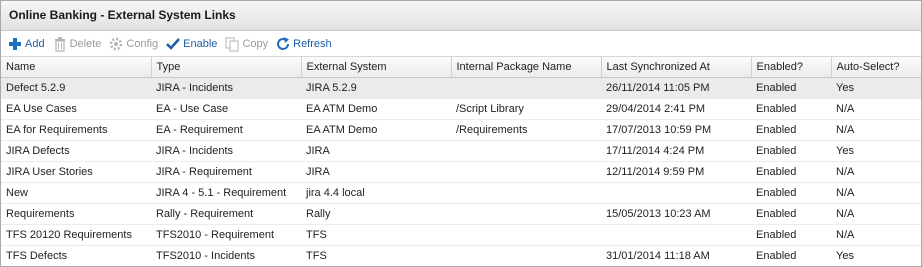  I want to click on name-cell: EA Use Cases, so click(76, 109).